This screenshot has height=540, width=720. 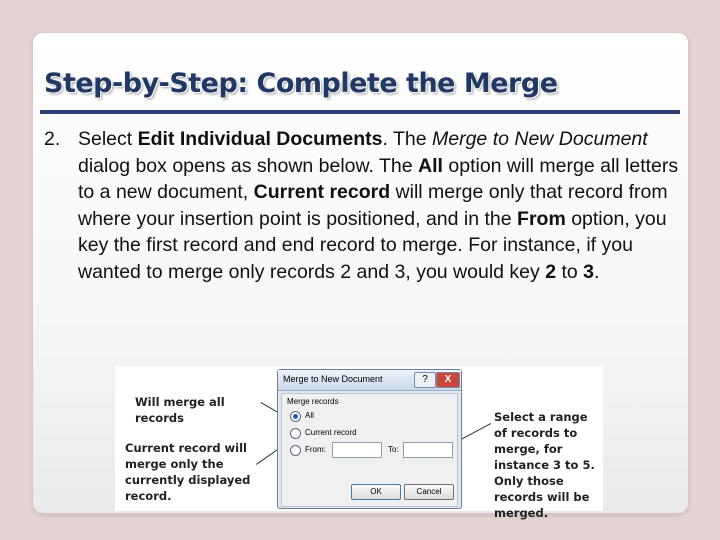 I want to click on slide-title: Step-by-Step: Complete the Merge, so click(x=301, y=83).